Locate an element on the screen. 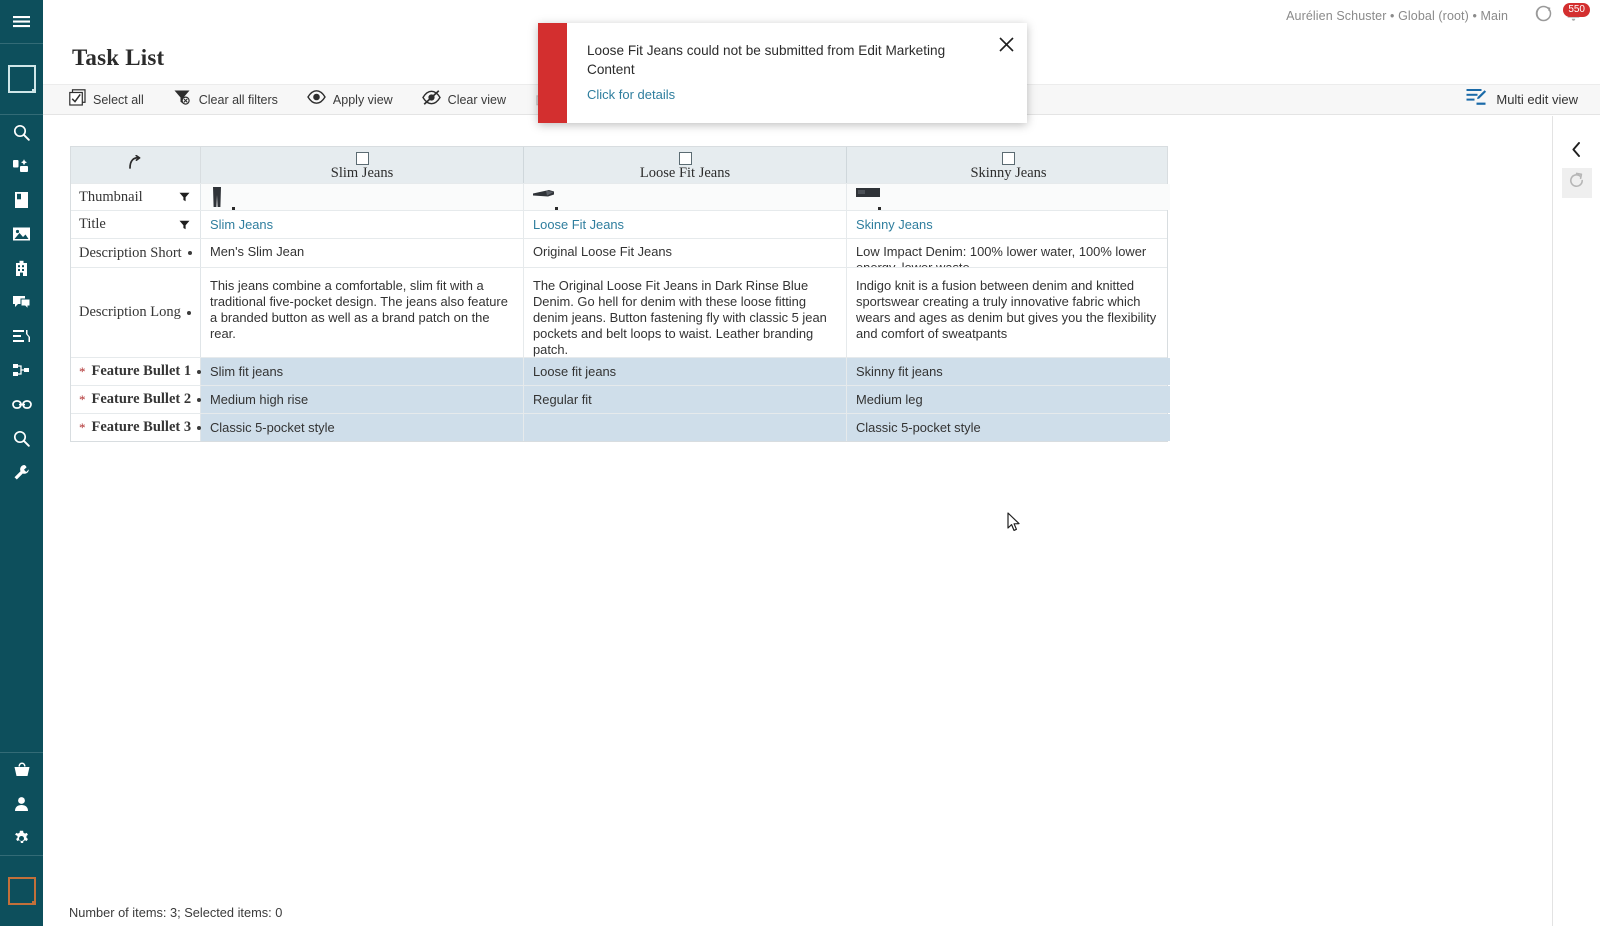  sidebar-item-documents is located at coordinates (21, 200).